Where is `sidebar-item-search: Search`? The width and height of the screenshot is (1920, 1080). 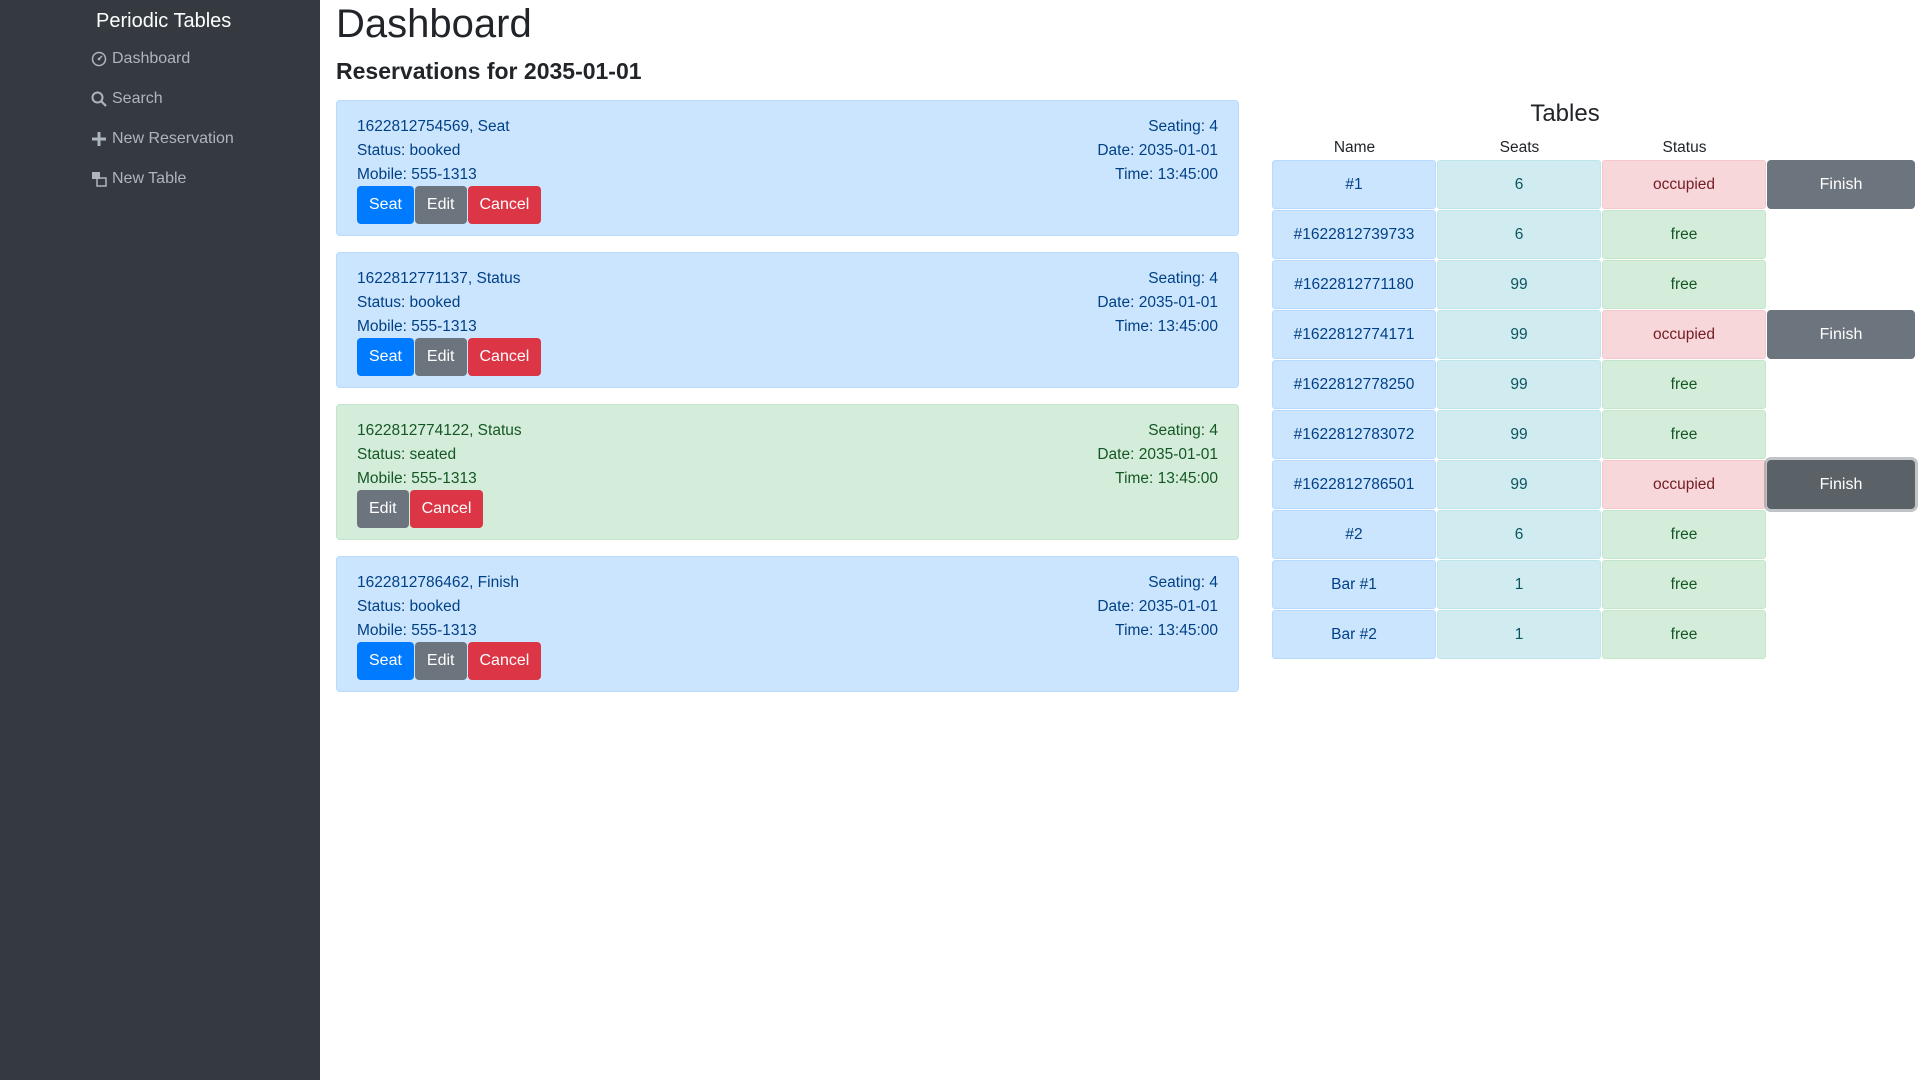 sidebar-item-search: Search is located at coordinates (126, 99).